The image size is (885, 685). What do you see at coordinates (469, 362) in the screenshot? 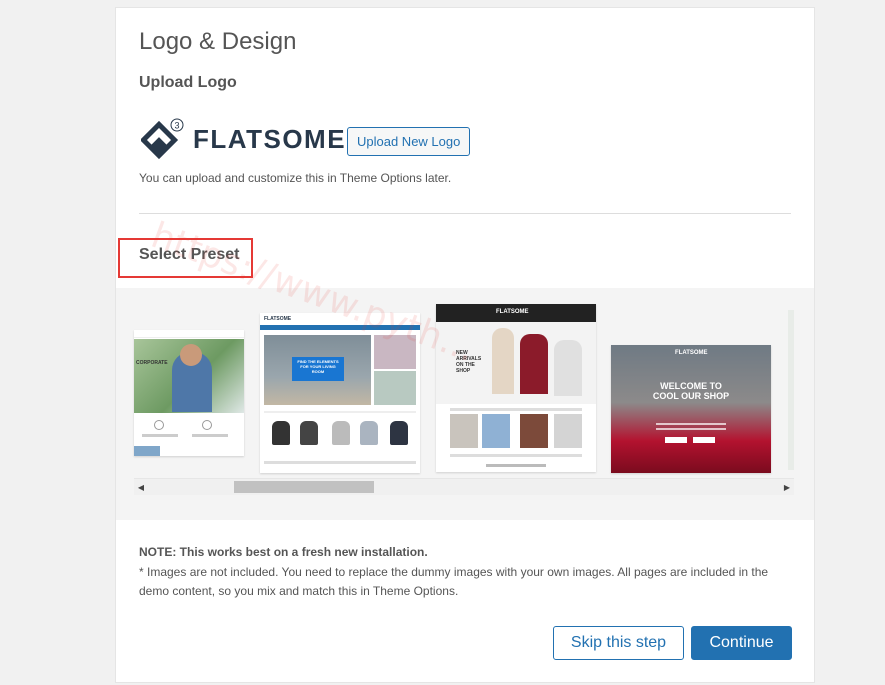
I see `preset-caption: NEW ARRIVALS ON THE SHOP` at bounding box center [469, 362].